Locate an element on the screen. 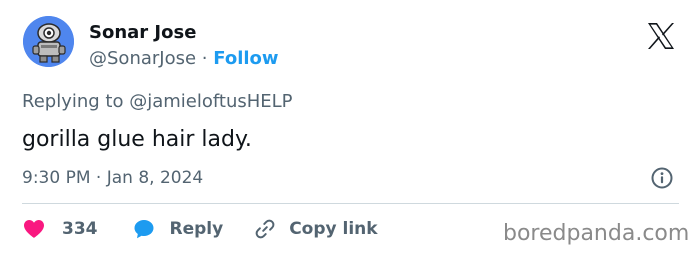 The height and width of the screenshot is (256, 700). speech-bubble-icon is located at coordinates (144, 229).